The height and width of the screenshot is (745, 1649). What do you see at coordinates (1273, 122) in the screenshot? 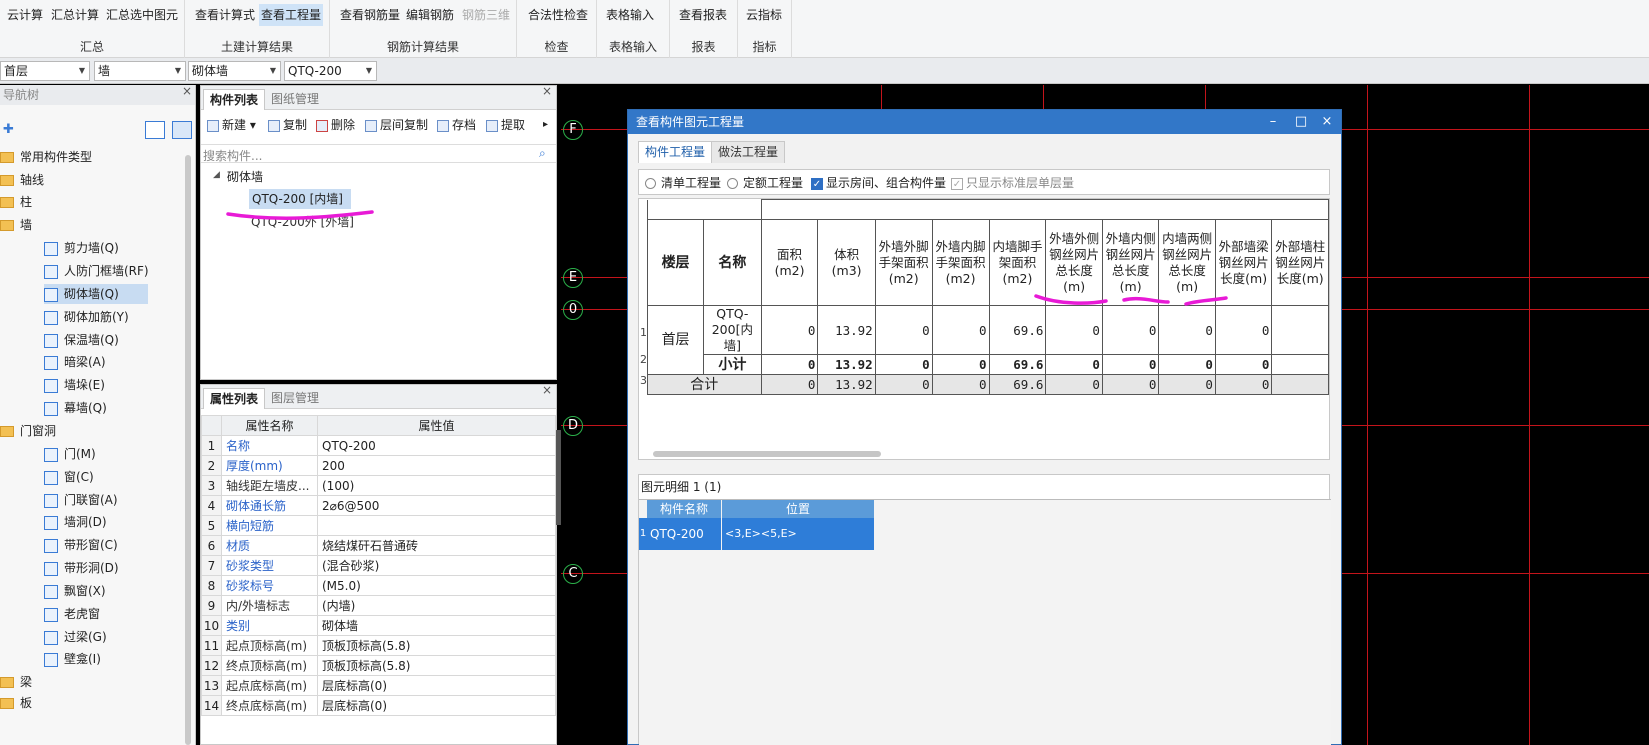
I see `minimize-icon: –` at bounding box center [1273, 122].